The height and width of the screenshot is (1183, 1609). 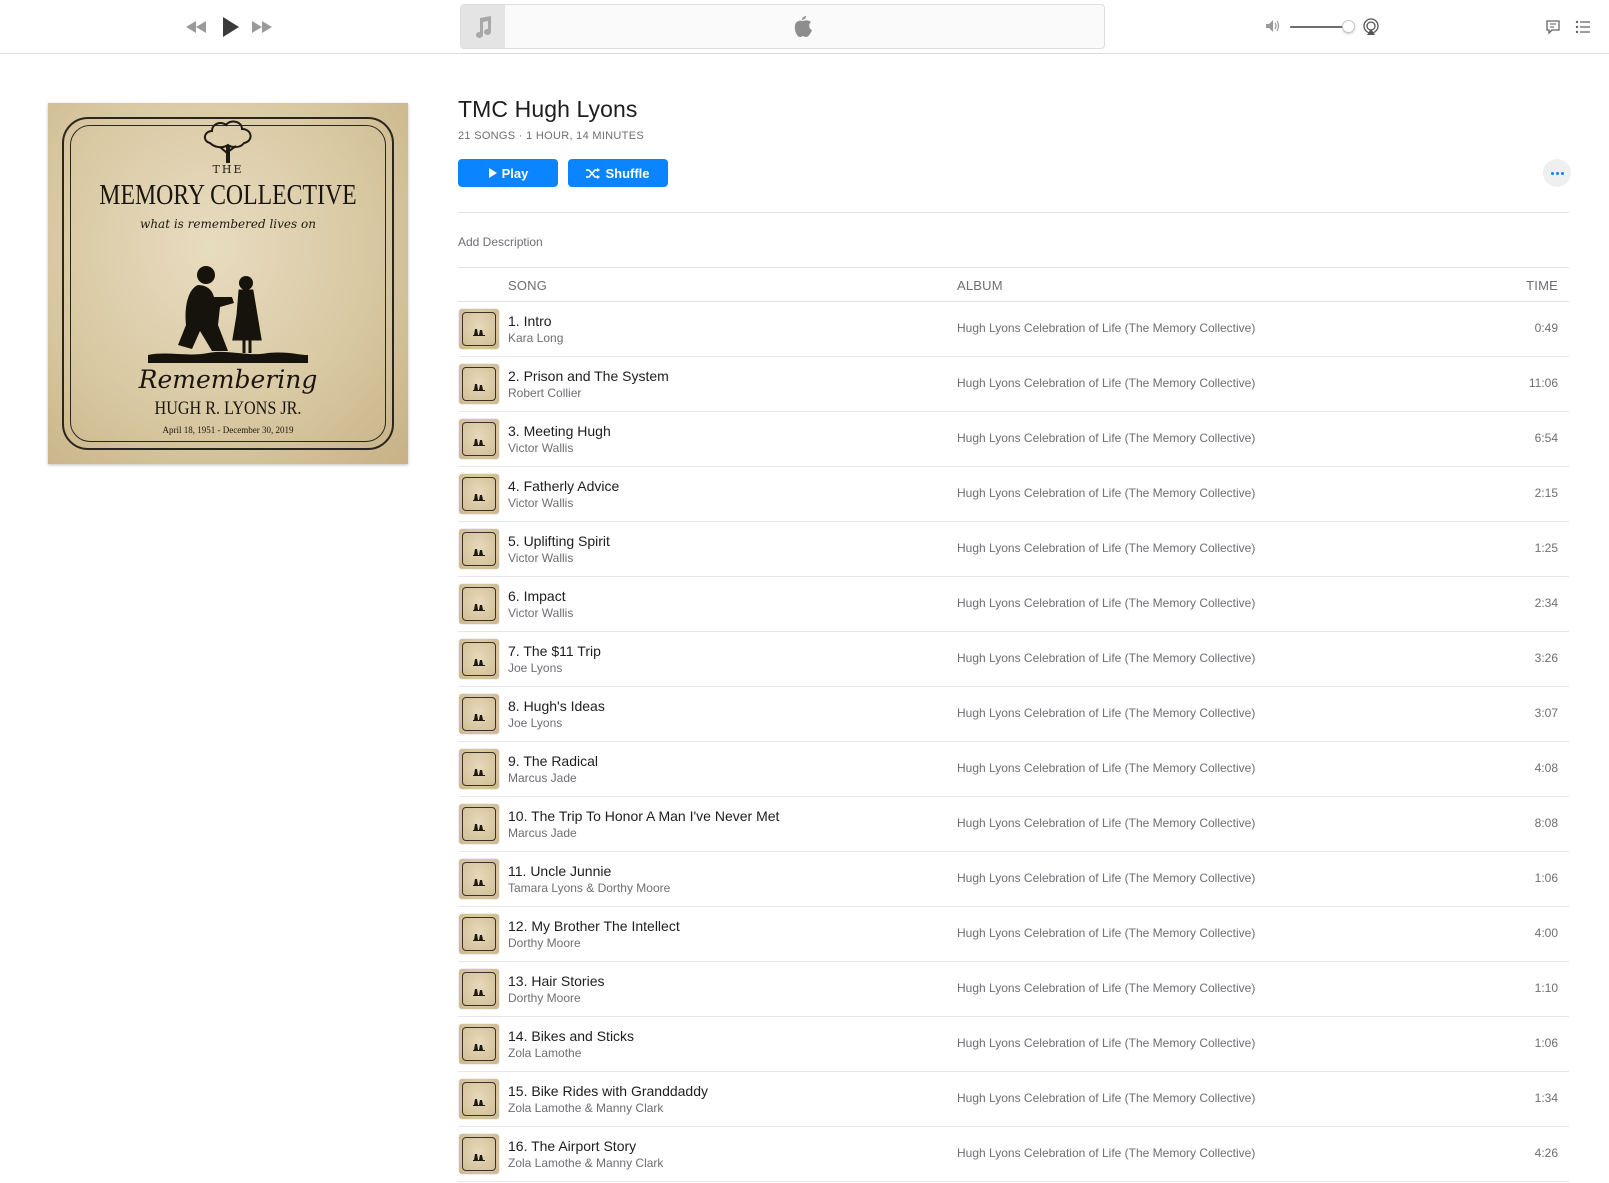 What do you see at coordinates (1371, 27) in the screenshot?
I see `airplay-button` at bounding box center [1371, 27].